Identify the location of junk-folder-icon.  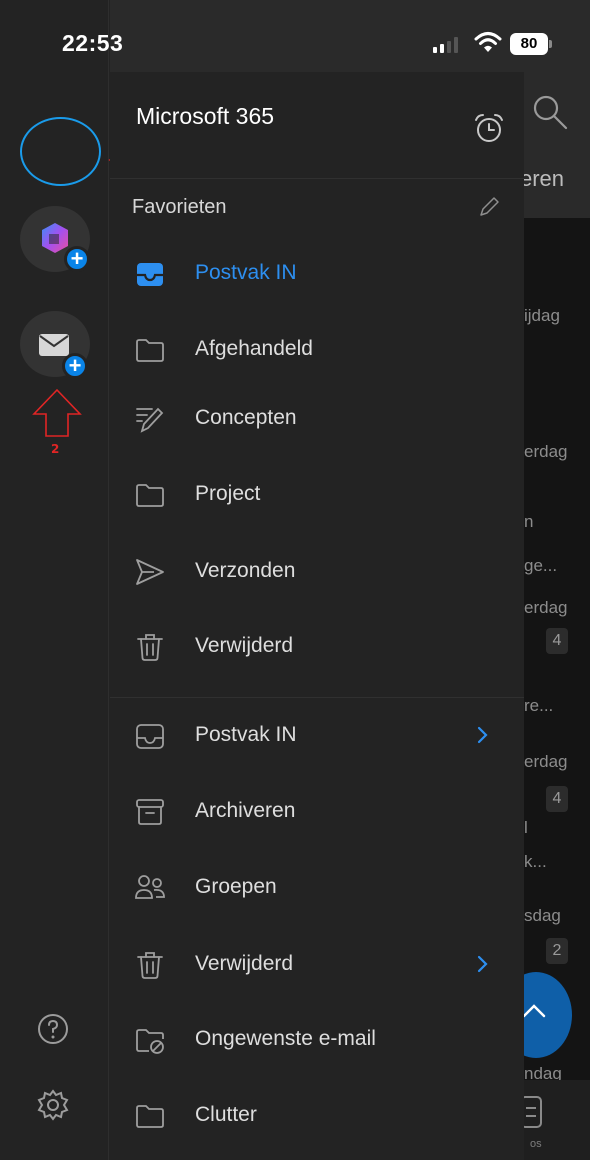
(150, 1041).